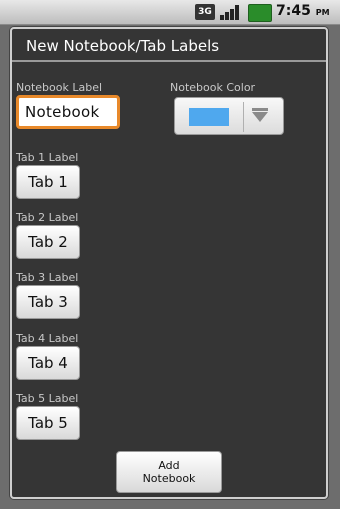 This screenshot has height=509, width=340. I want to click on color-swatch, so click(209, 117).